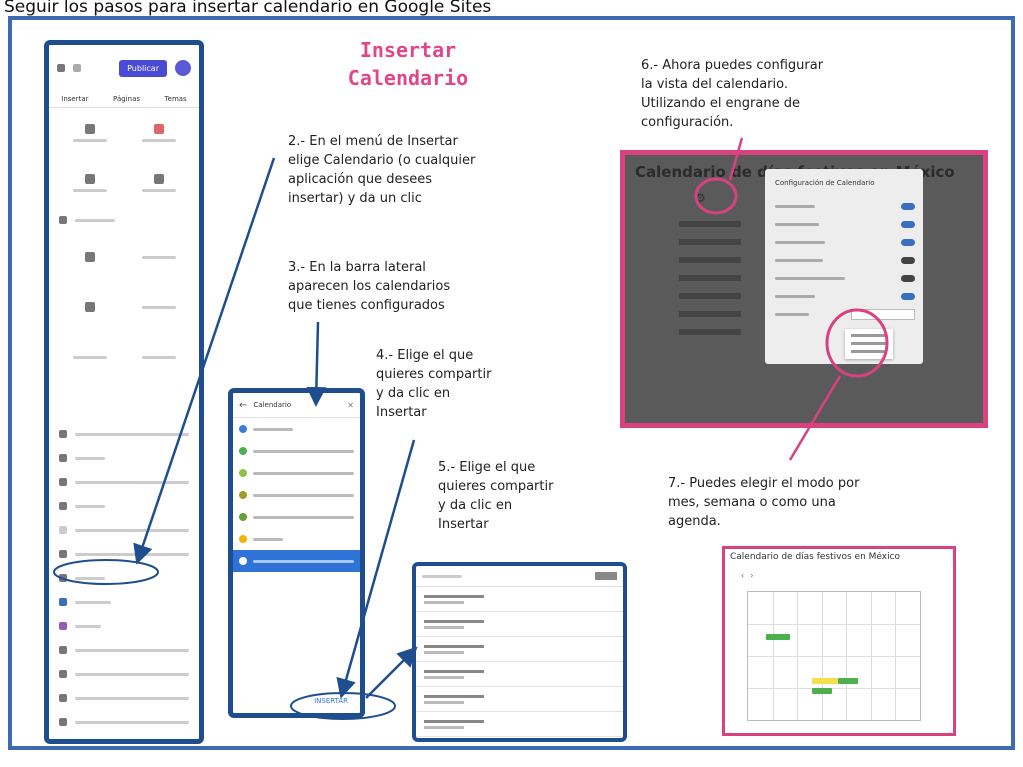 The image size is (1023, 767). I want to click on menu-item-month, so click(869, 335).